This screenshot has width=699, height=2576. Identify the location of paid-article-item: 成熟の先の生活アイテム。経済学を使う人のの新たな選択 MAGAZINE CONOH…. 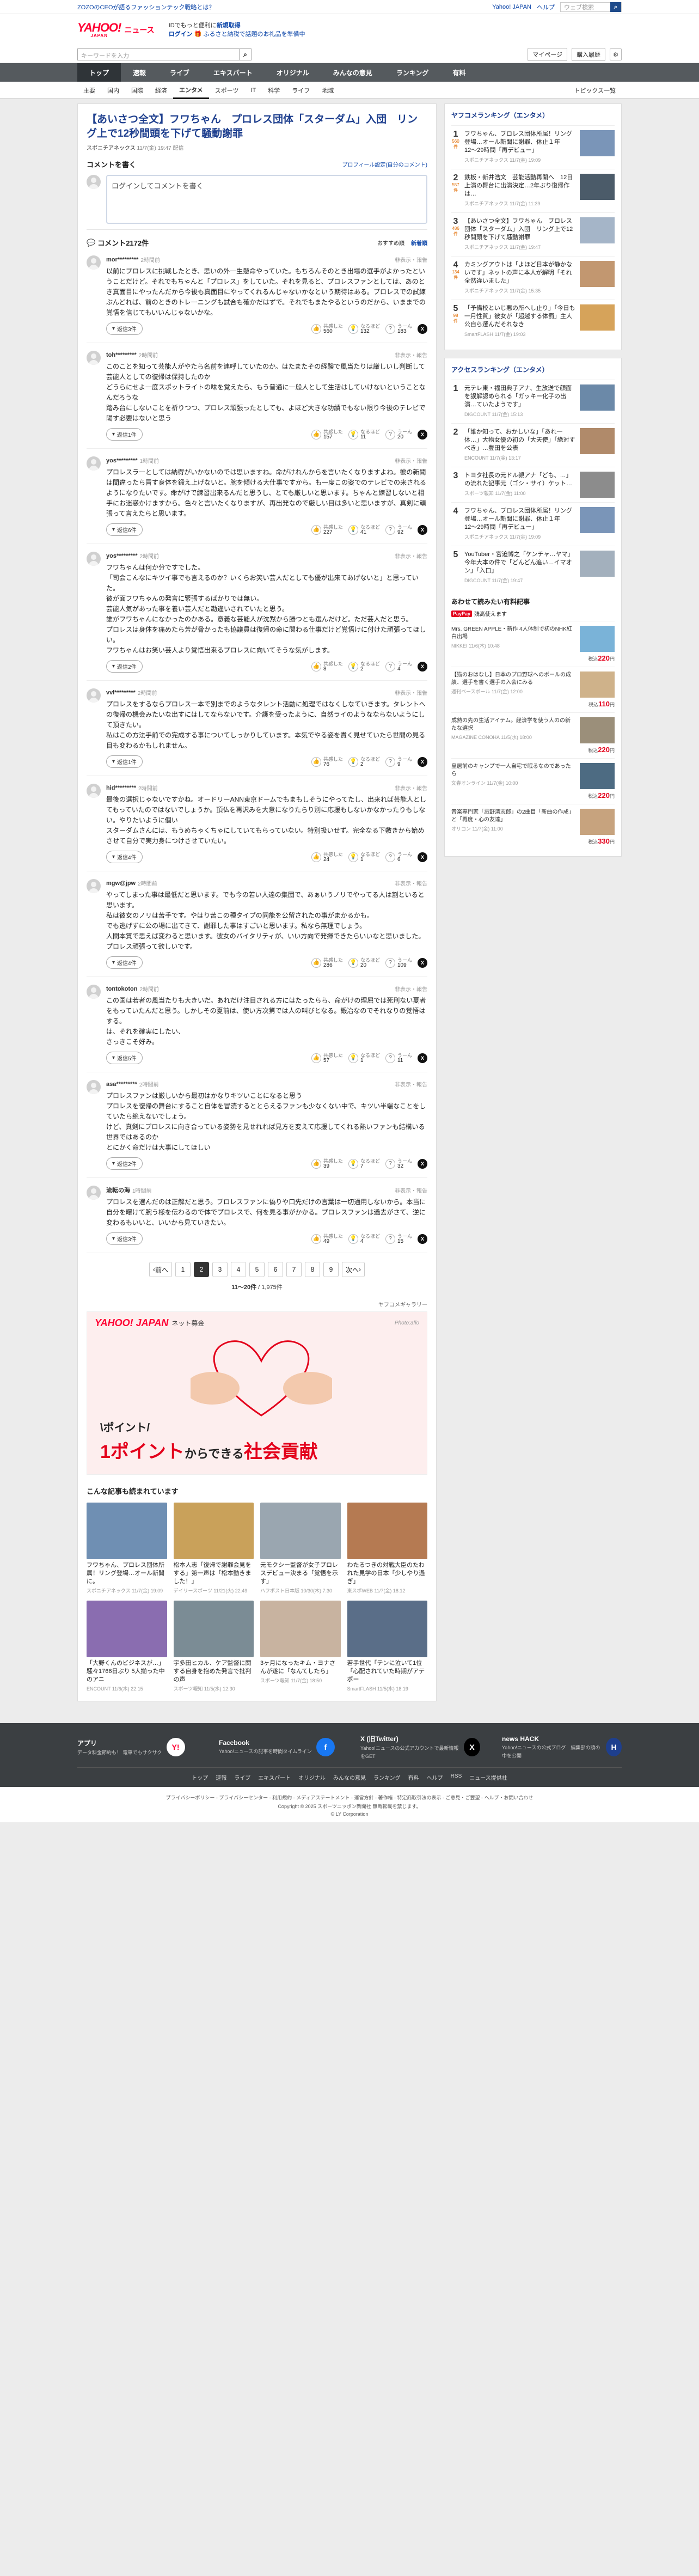
(533, 735).